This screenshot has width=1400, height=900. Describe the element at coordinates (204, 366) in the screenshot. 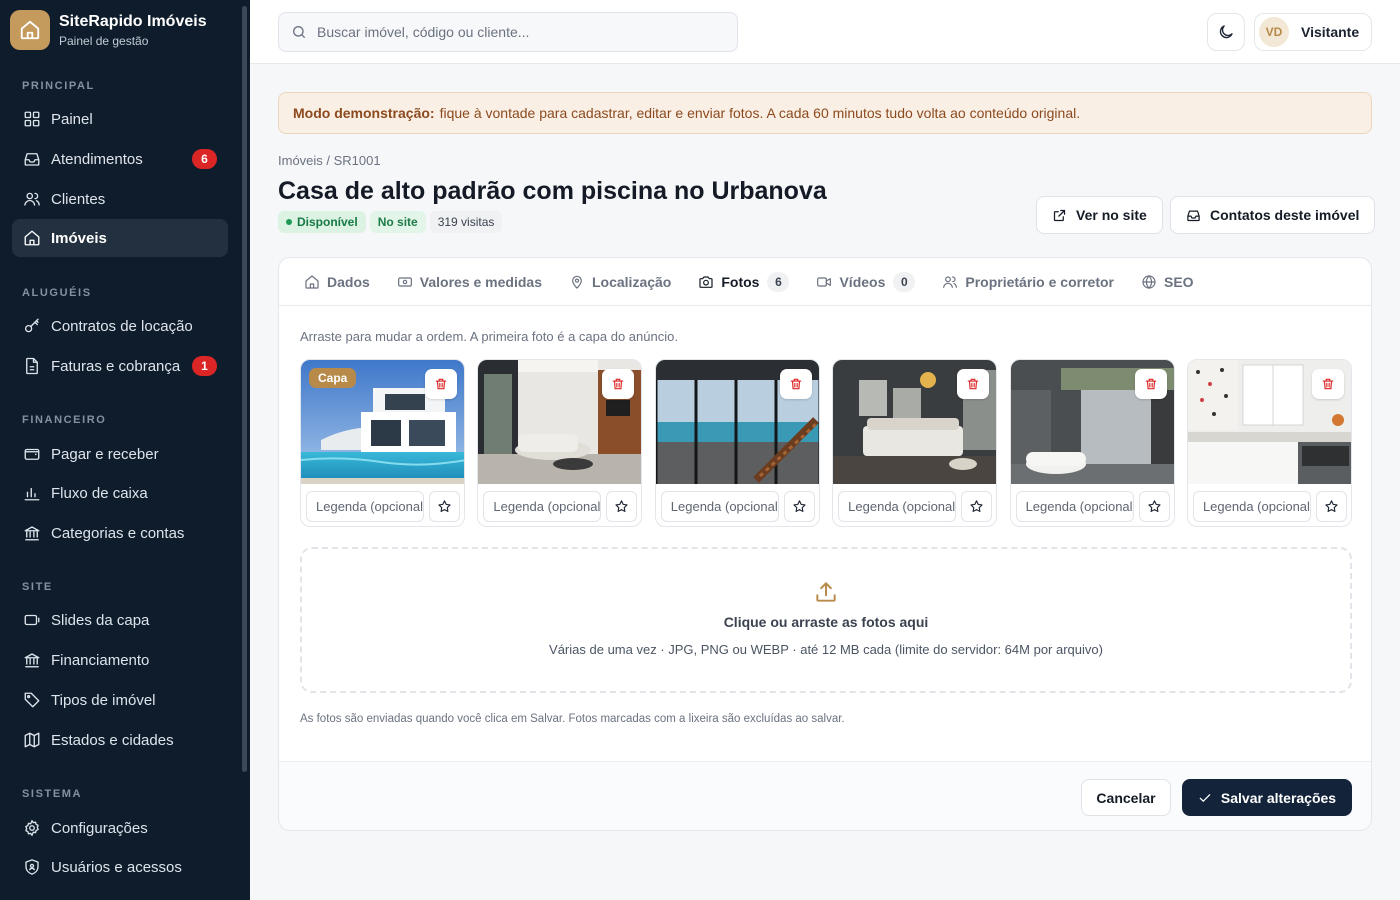

I see `faturas-badge: 1` at that location.